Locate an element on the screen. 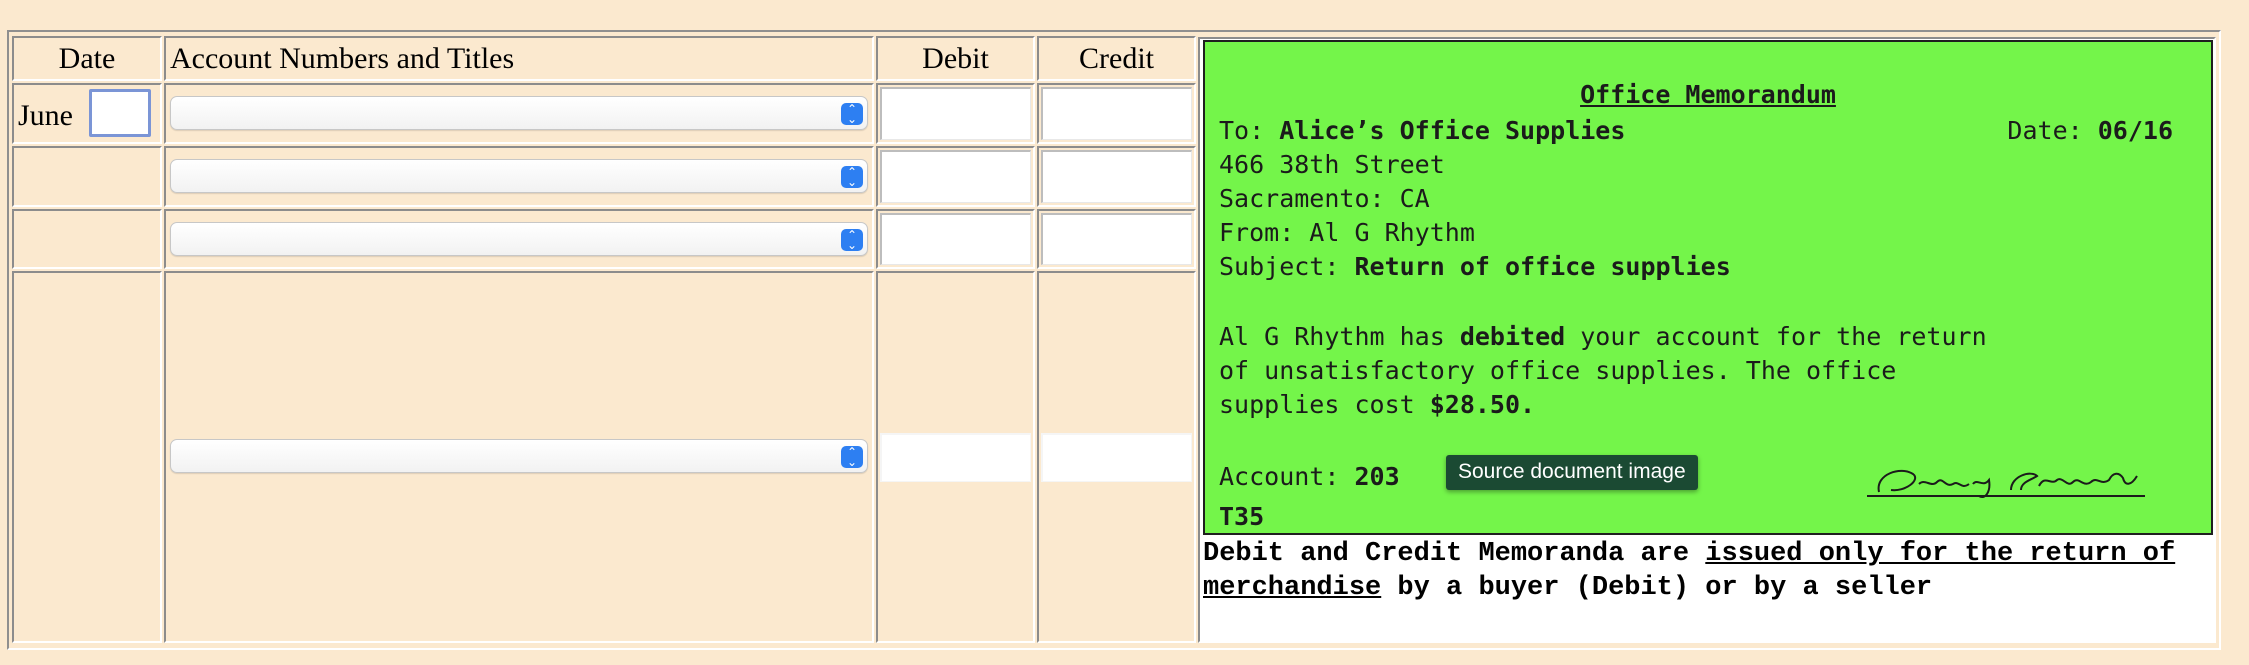 The width and height of the screenshot is (2249, 665). account-select-row-1: ⌃ ⌄ is located at coordinates (519, 113).